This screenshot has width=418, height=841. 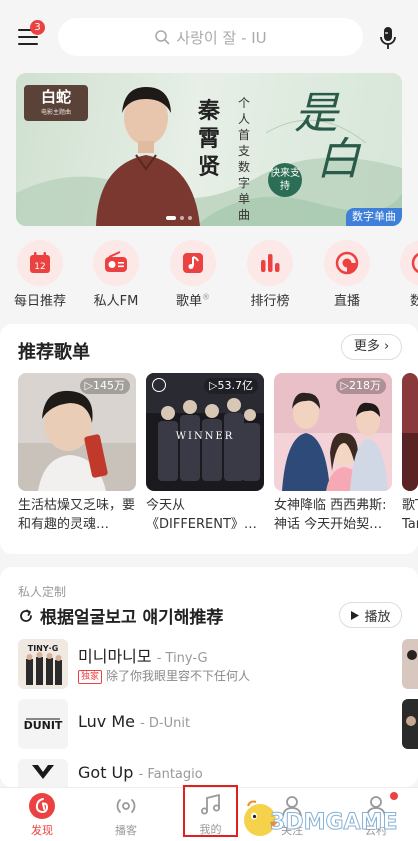 What do you see at coordinates (188, 301) in the screenshot?
I see `quick-link-label: 歌单` at bounding box center [188, 301].